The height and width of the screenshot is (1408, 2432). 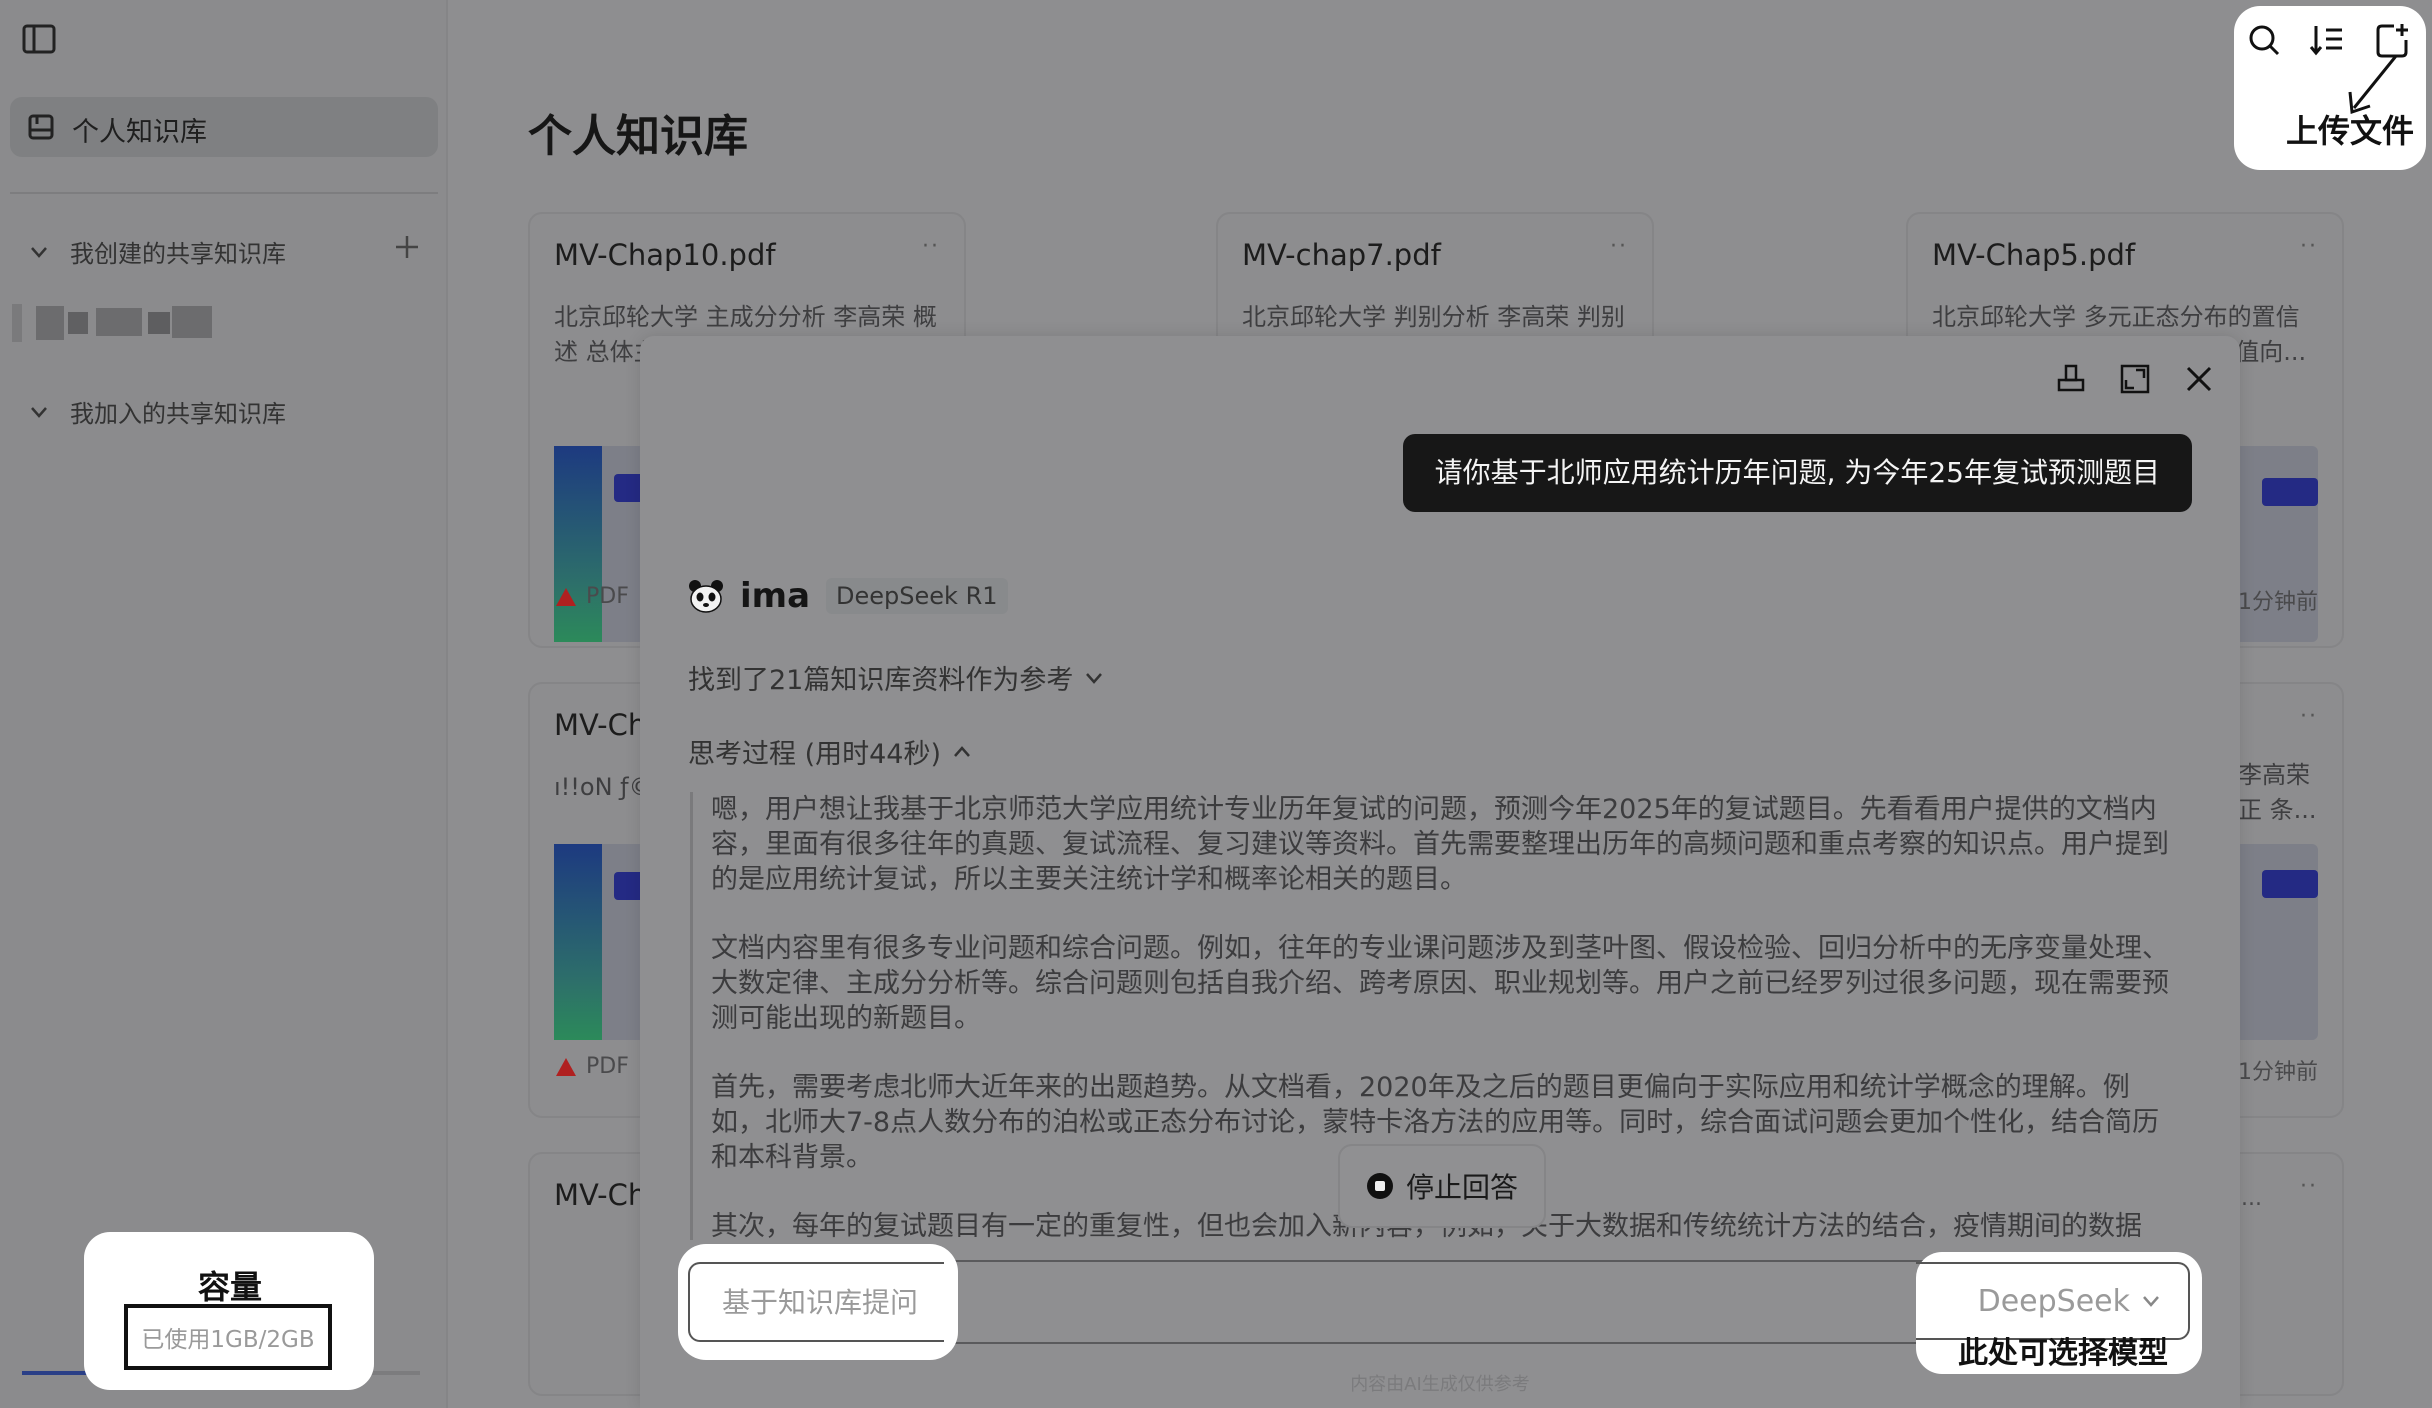 What do you see at coordinates (1341, 255) in the screenshot?
I see `file-title: MV-chap7.pdf` at bounding box center [1341, 255].